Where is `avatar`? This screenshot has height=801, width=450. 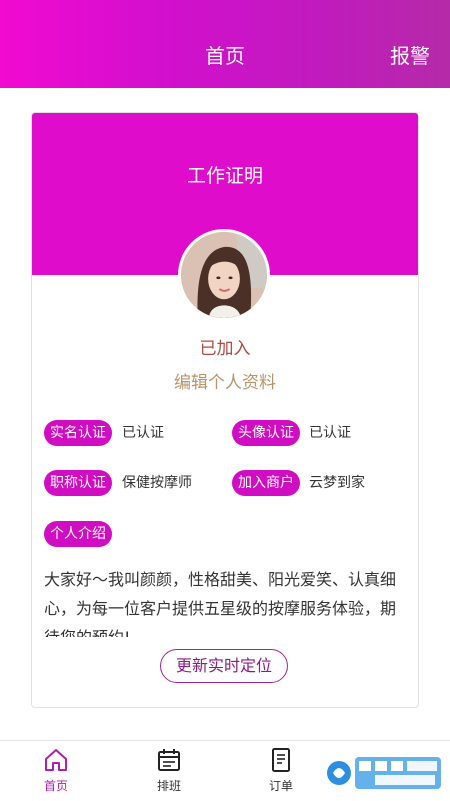 avatar is located at coordinates (224, 275).